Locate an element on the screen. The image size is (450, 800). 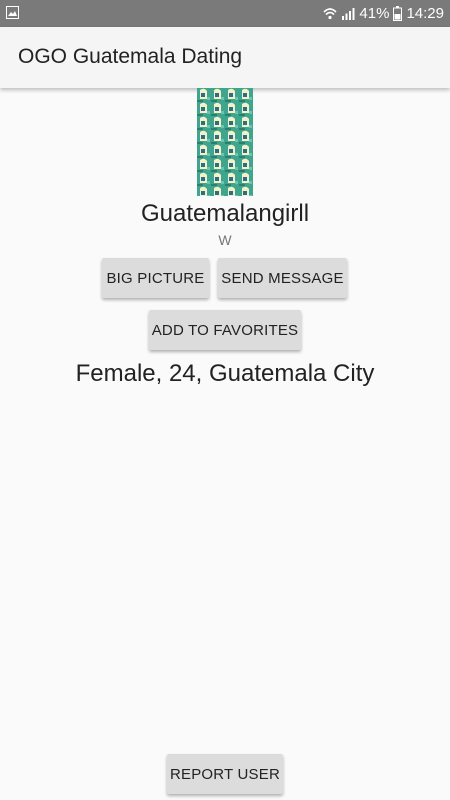
profile-subtext: W is located at coordinates (225, 240).